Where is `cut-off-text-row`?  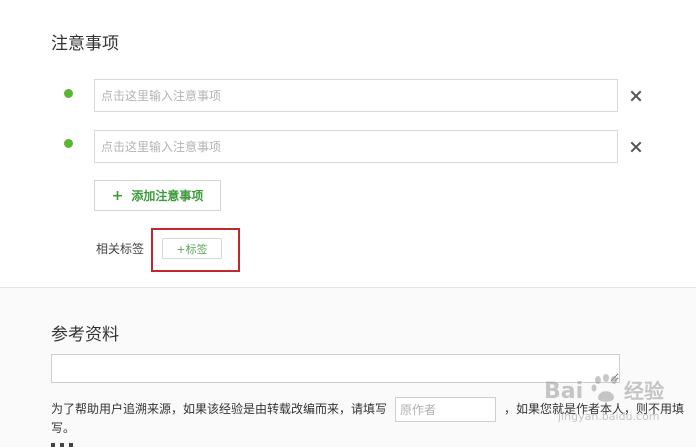
cut-off-text-row is located at coordinates (66, 443).